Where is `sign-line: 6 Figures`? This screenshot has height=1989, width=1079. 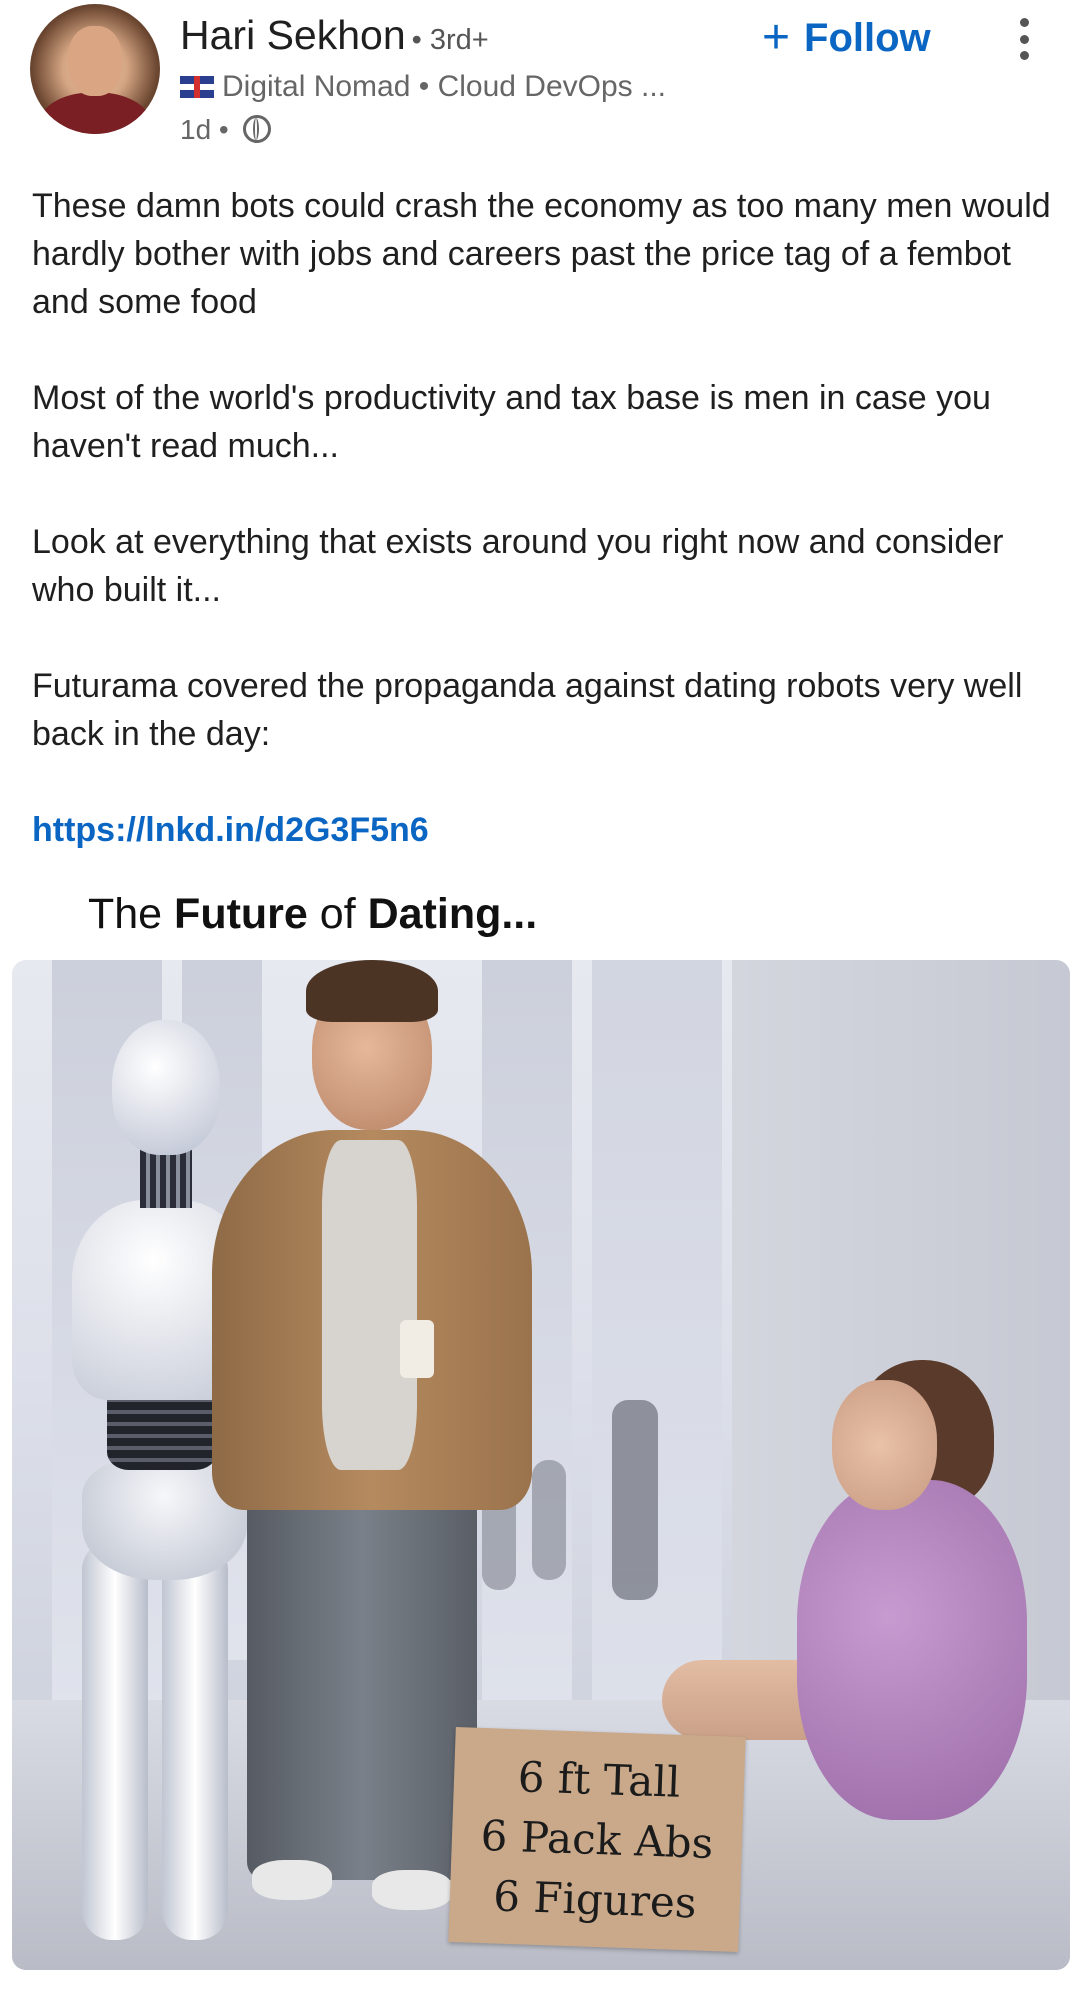
sign-line: 6 Figures is located at coordinates (595, 1898).